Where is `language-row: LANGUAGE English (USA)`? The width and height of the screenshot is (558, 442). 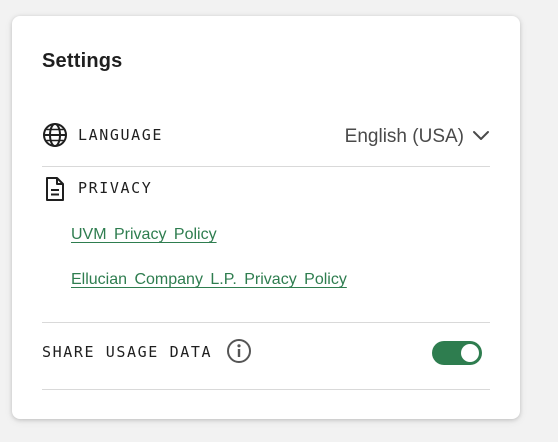 language-row: LANGUAGE English (USA) is located at coordinates (266, 137).